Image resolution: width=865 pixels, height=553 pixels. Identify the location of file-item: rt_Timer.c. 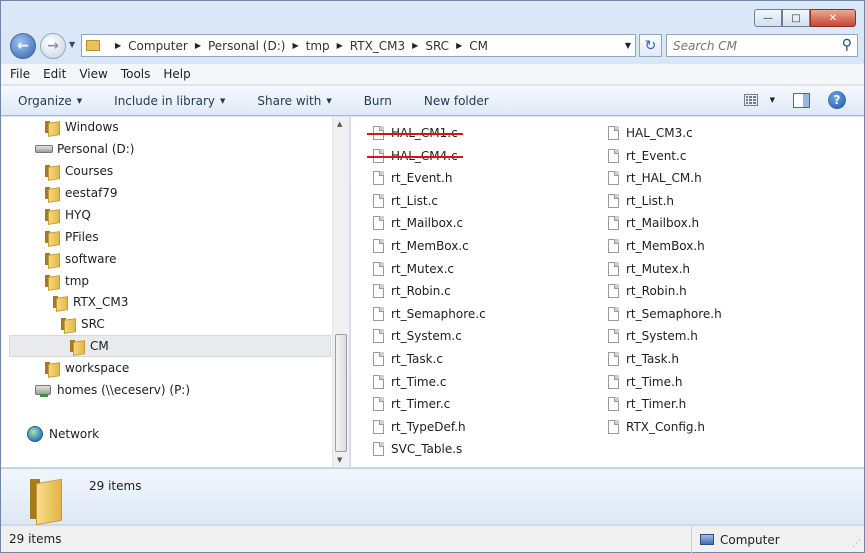
(411, 404).